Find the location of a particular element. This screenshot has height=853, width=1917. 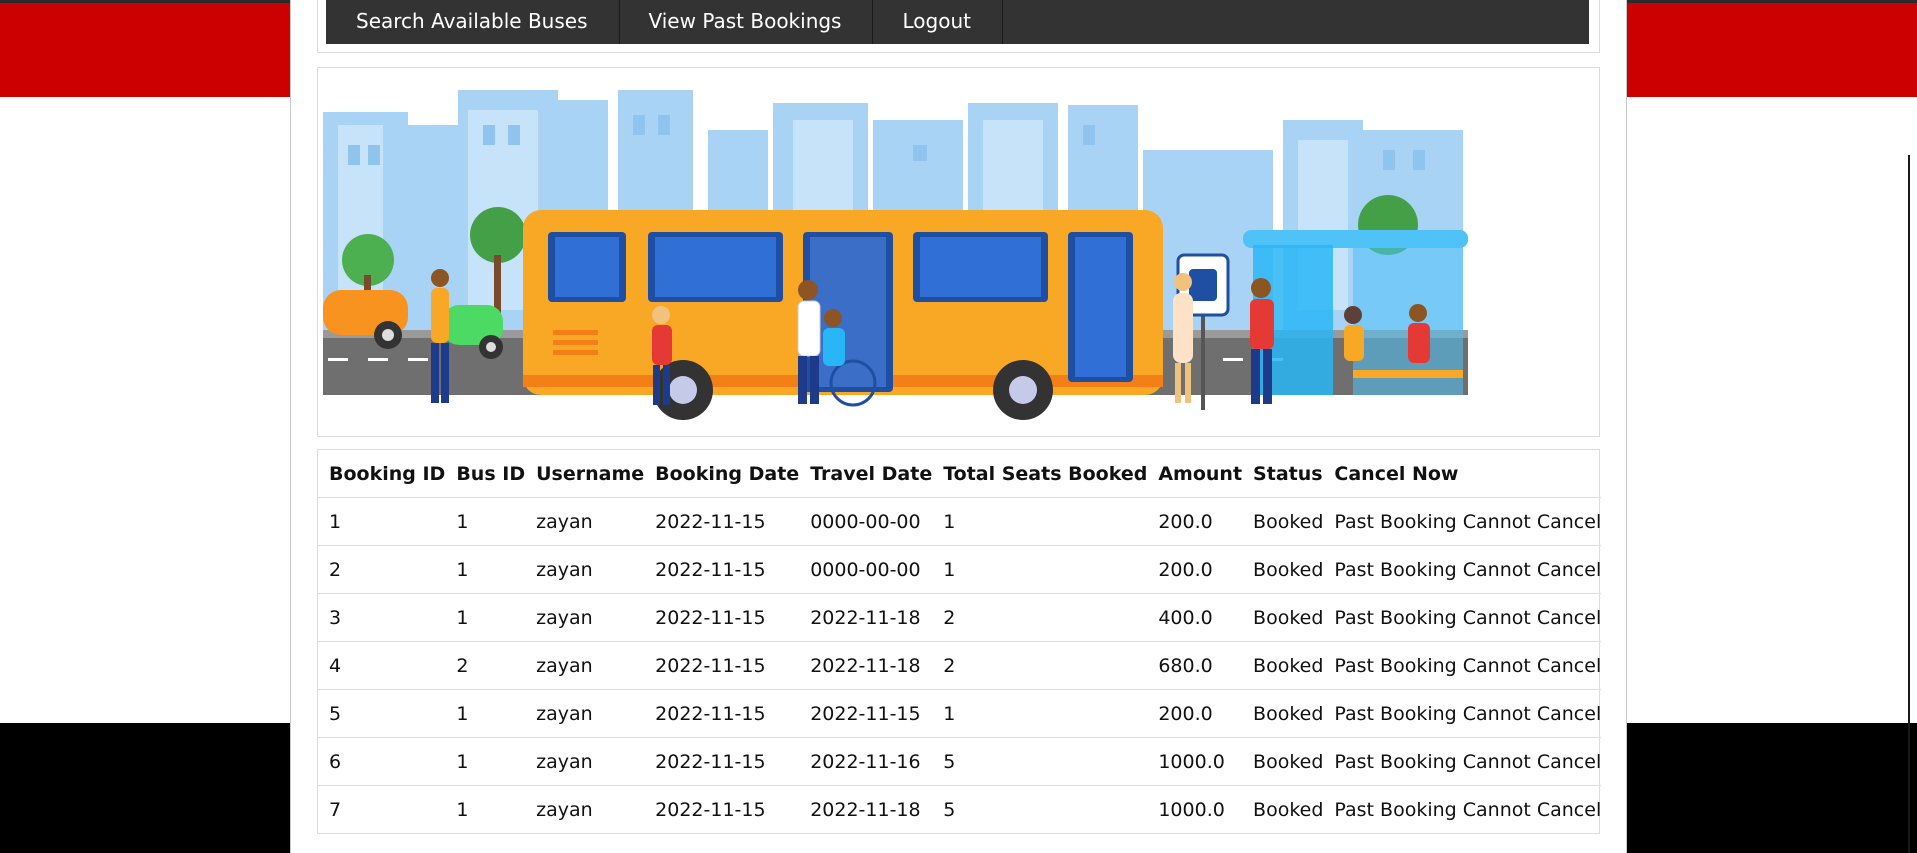

header-username: Username is located at coordinates (585, 474).